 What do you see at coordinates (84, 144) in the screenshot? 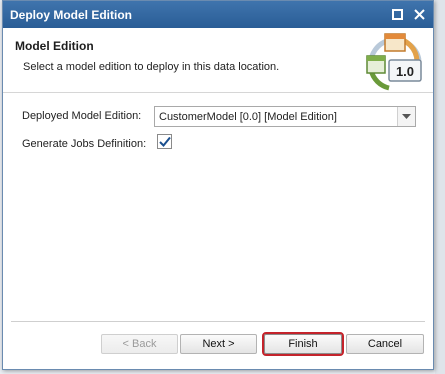
I see `generate-jobs-label: Generate Jobs Definition:` at bounding box center [84, 144].